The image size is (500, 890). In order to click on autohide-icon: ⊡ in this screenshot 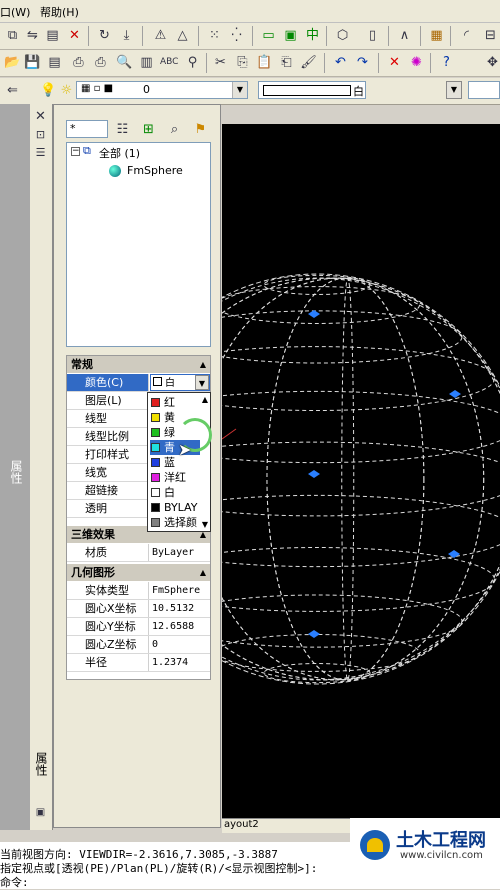, I will do `click(40, 134)`.